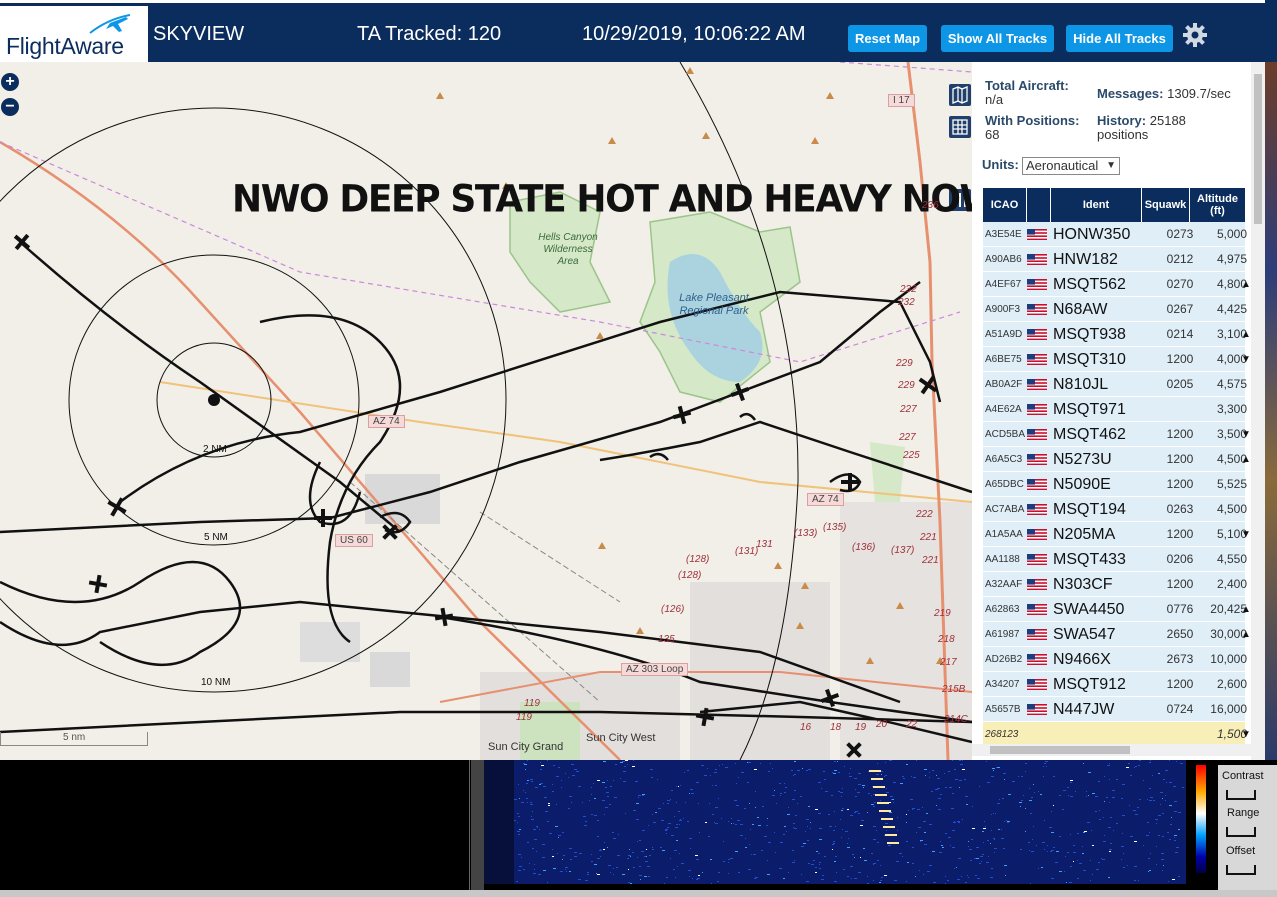  Describe the element at coordinates (1115, 259) in the screenshot. I see `table-row: A90AB6 HNW182 0212 4,975` at that location.